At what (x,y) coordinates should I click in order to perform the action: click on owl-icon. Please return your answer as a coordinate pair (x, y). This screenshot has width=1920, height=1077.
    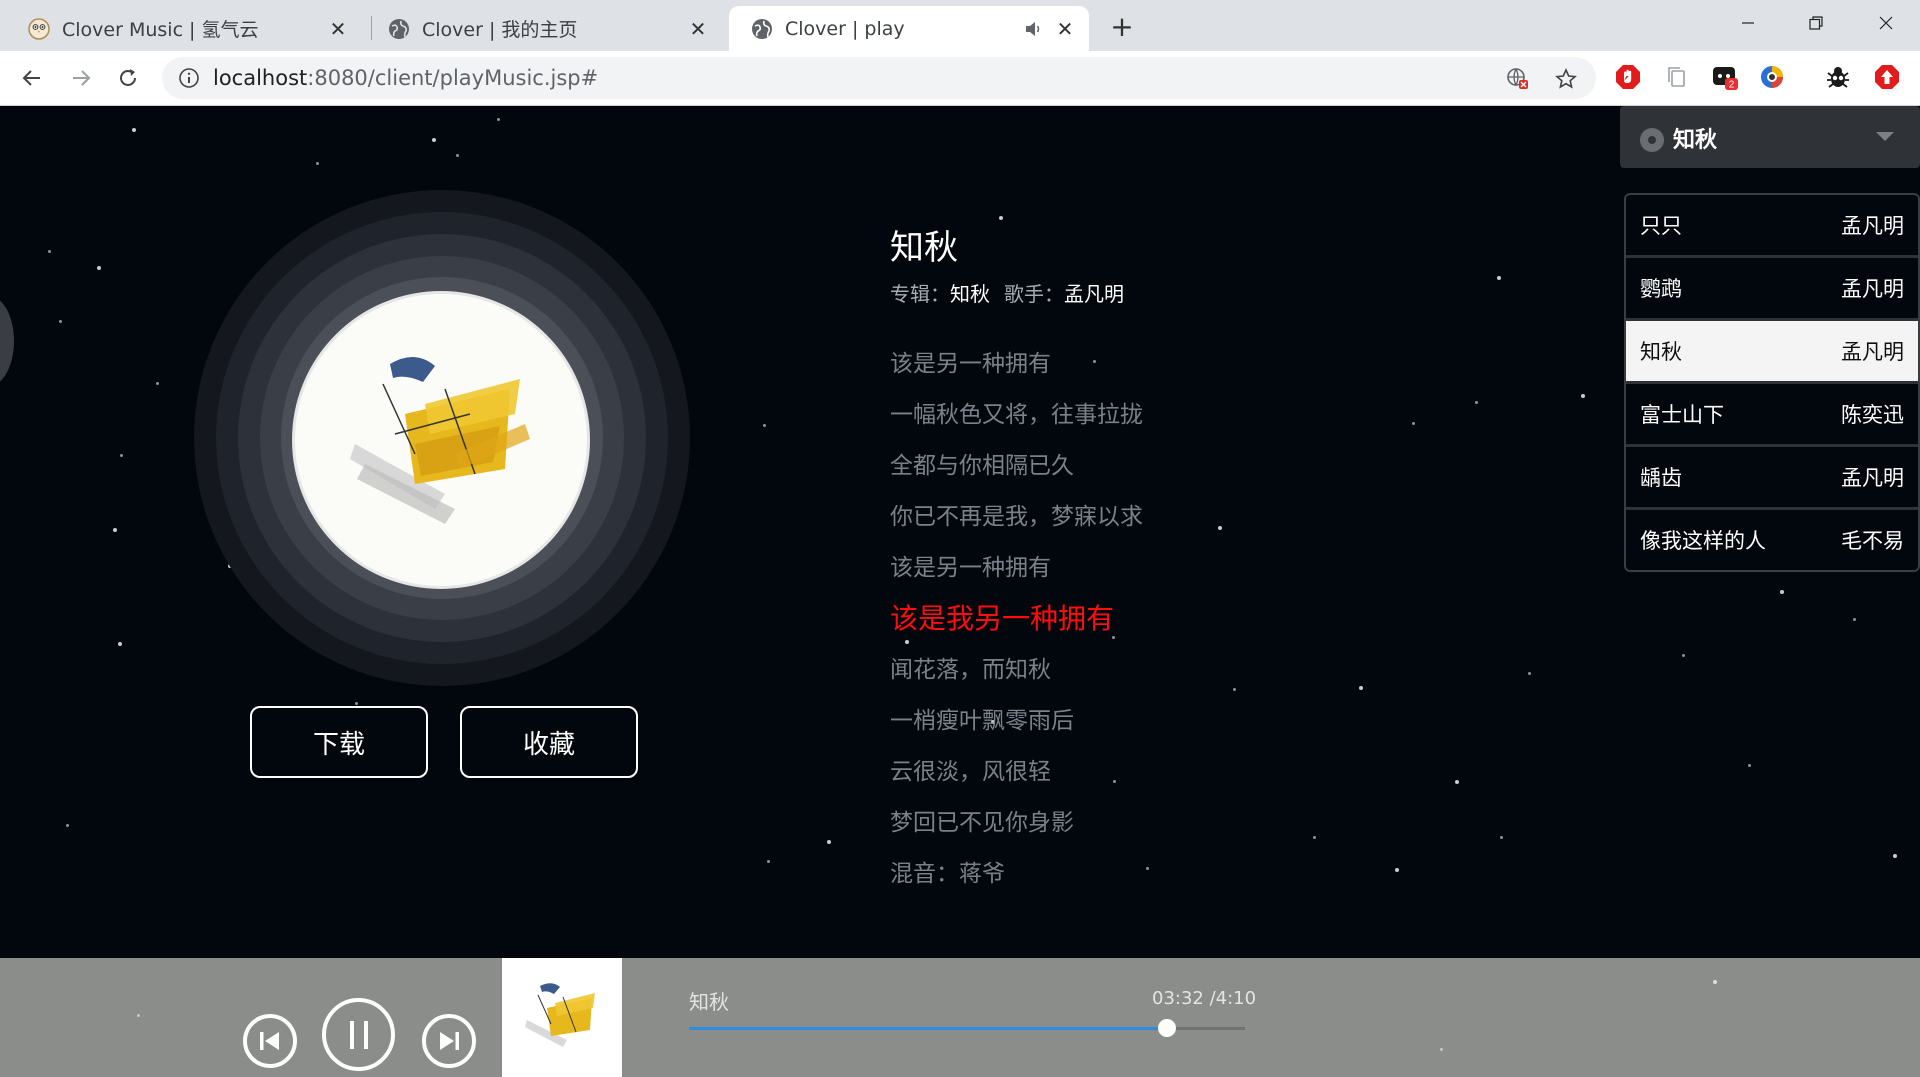
    Looking at the image, I should click on (39, 28).